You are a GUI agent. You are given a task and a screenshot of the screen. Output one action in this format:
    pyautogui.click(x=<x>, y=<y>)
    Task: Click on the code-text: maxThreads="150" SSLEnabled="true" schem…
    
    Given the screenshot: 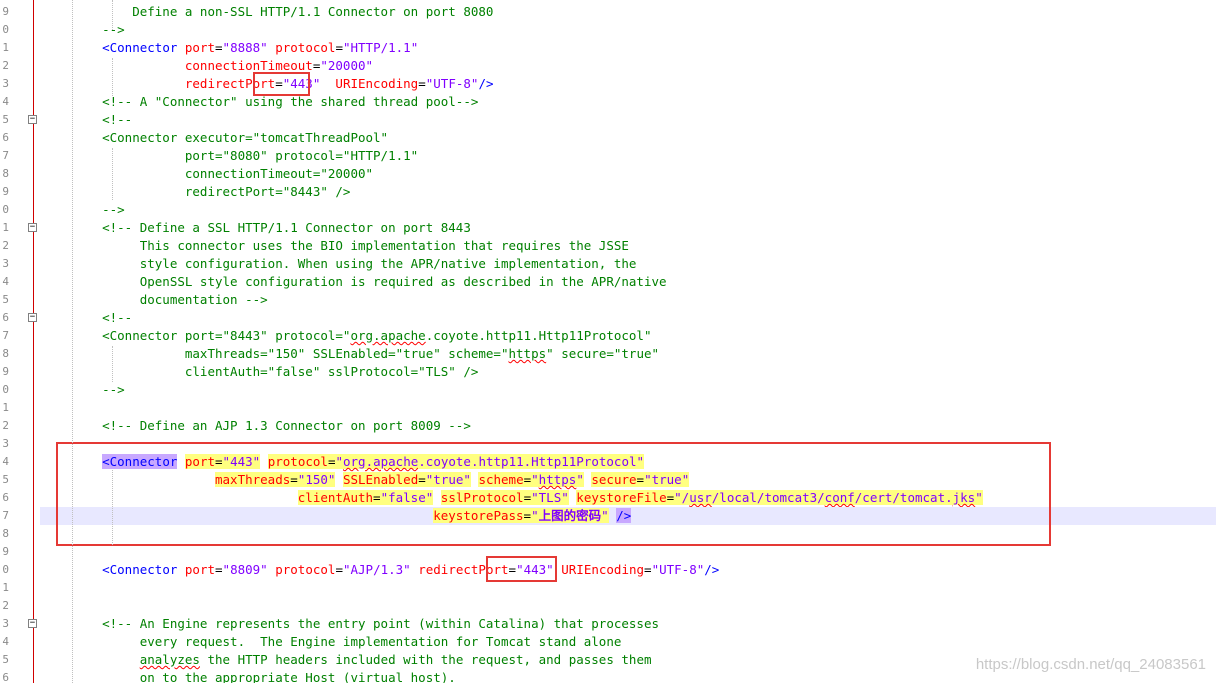 What is the action you would take?
    pyautogui.click(x=365, y=354)
    